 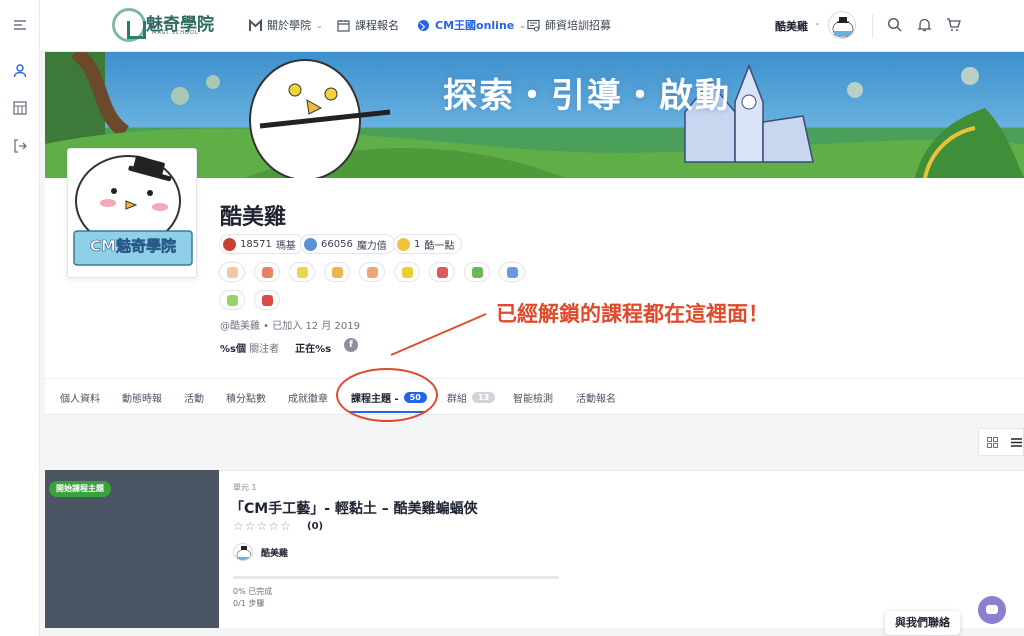 I want to click on avatar-caption: CM魅奇學院, so click(x=133, y=246).